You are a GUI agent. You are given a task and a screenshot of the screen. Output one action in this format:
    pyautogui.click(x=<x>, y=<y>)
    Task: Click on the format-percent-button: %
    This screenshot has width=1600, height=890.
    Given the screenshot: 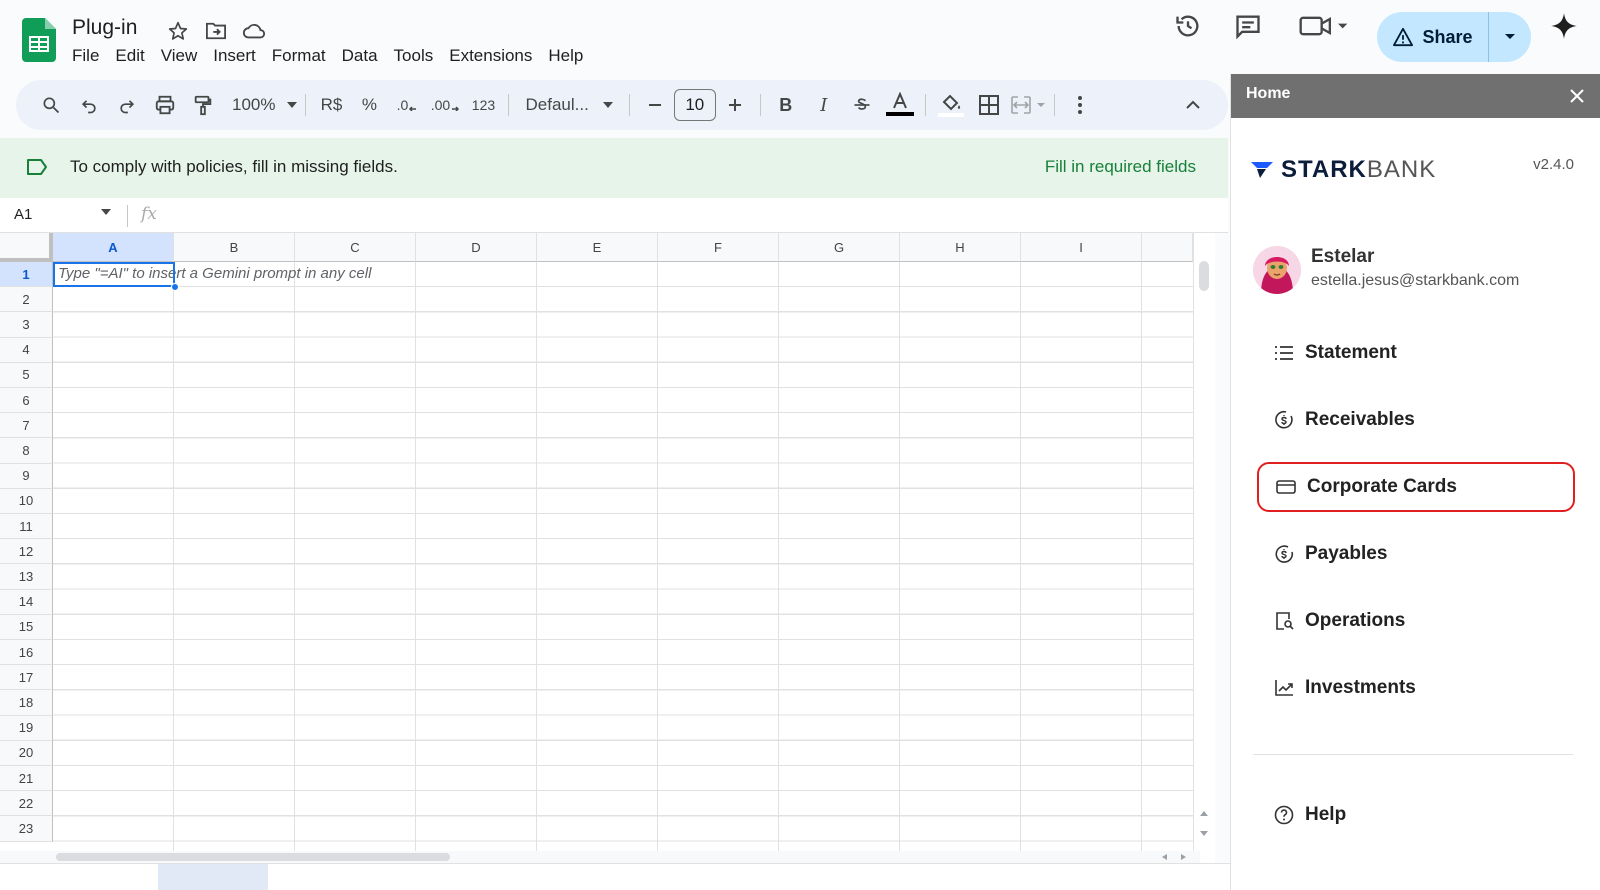 What is the action you would take?
    pyautogui.click(x=369, y=105)
    